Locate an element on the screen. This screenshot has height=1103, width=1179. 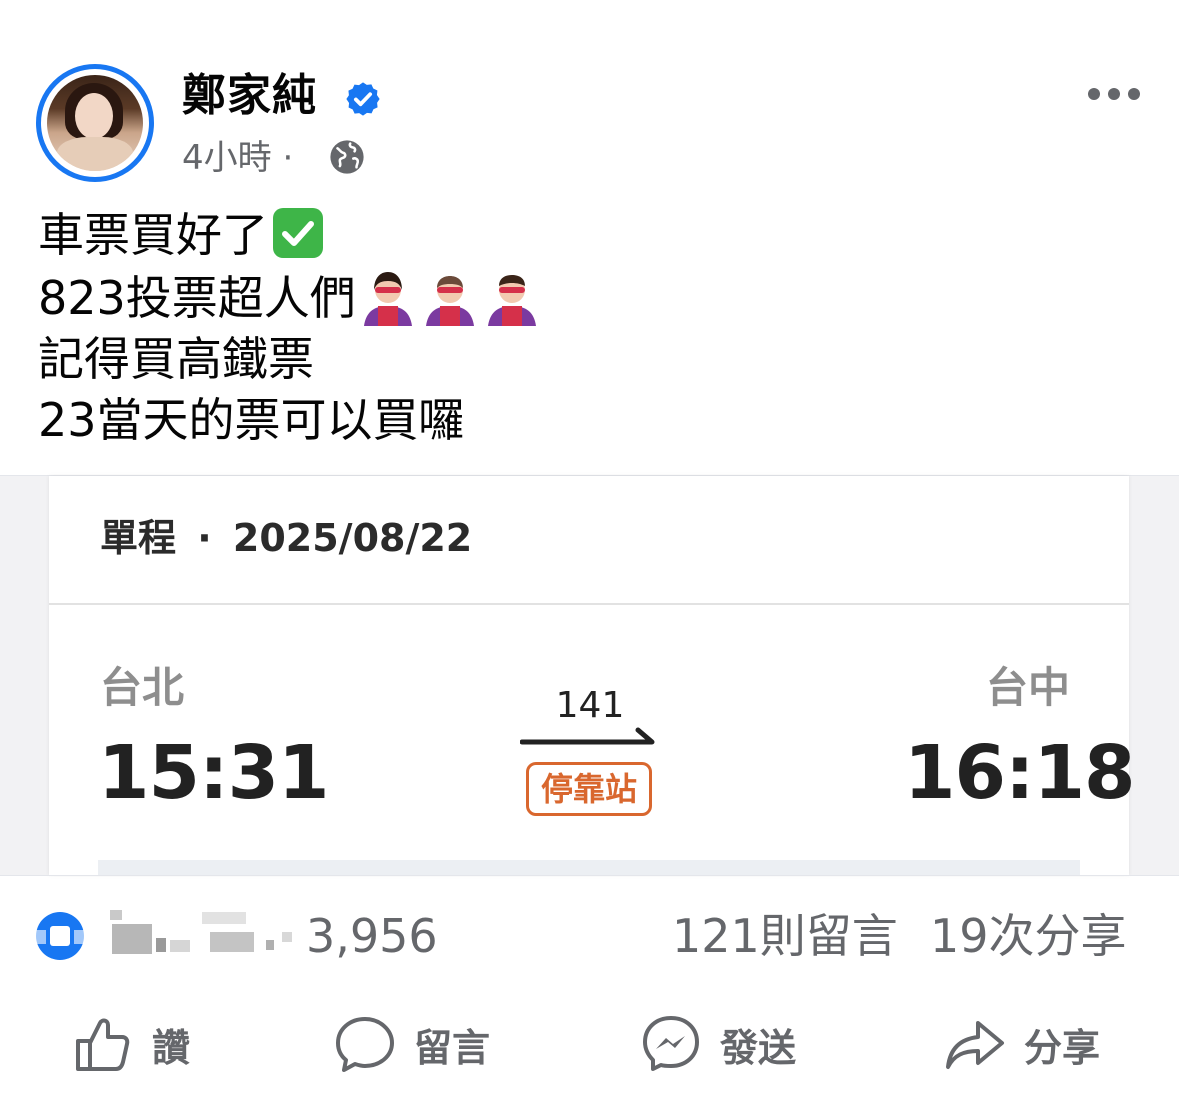
destination-station: 台中 is located at coordinates (1028, 687).